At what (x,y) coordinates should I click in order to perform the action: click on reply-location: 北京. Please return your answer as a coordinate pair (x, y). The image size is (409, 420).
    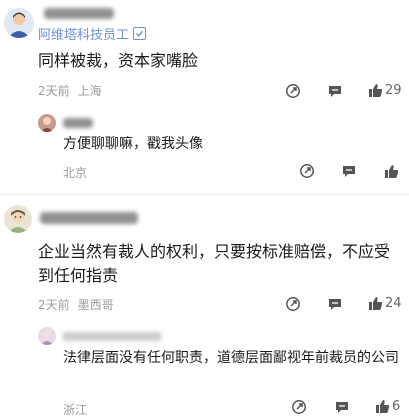
    Looking at the image, I should click on (75, 173).